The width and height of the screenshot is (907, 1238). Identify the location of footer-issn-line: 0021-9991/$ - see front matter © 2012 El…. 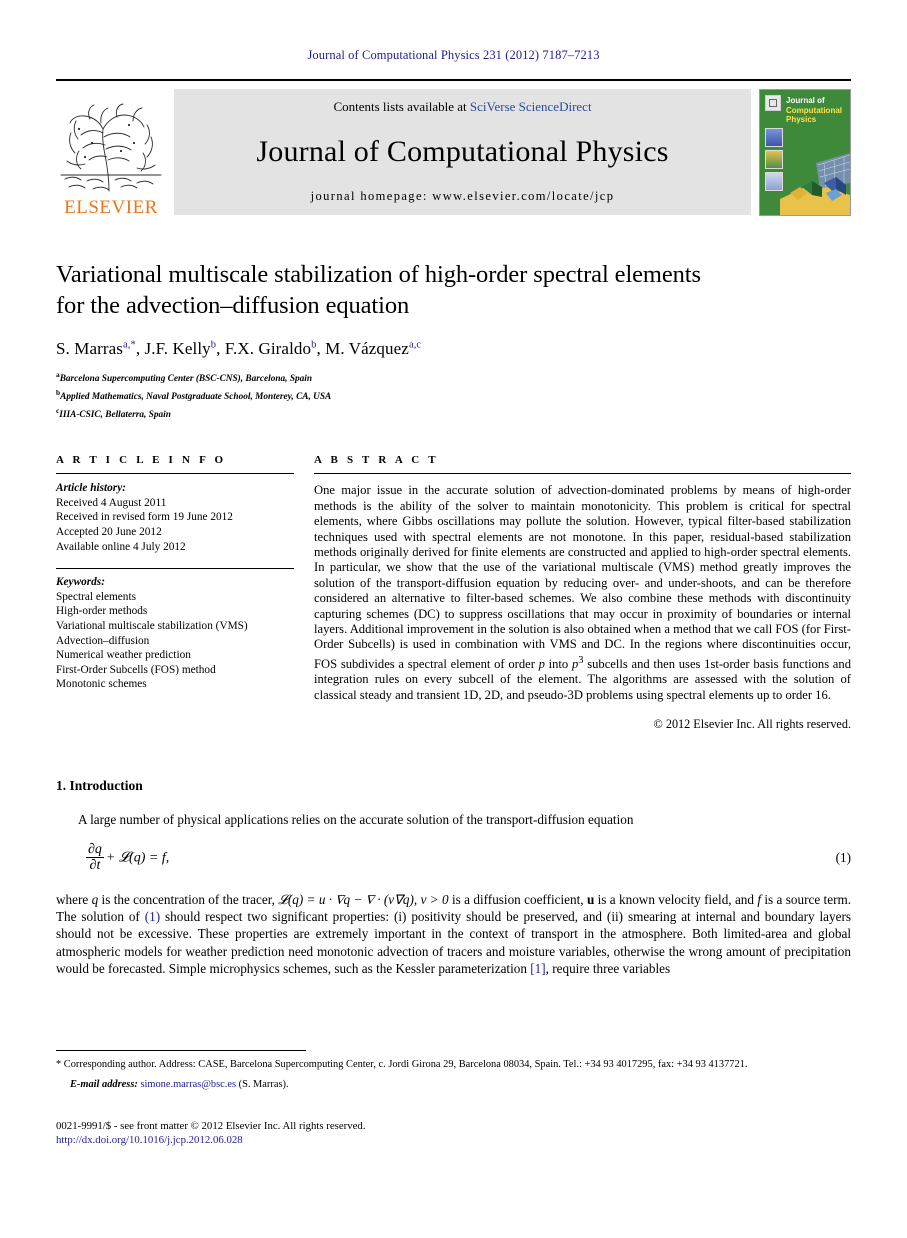
(211, 1126).